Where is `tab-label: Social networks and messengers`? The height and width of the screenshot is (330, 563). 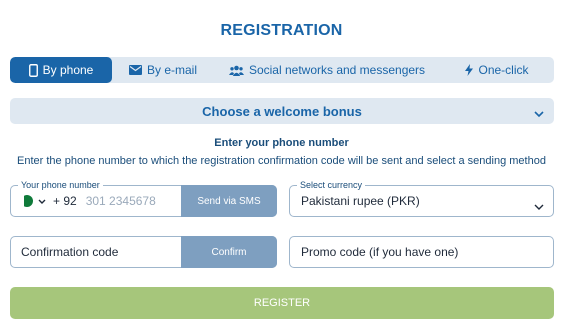
tab-label: Social networks and messengers is located at coordinates (337, 70).